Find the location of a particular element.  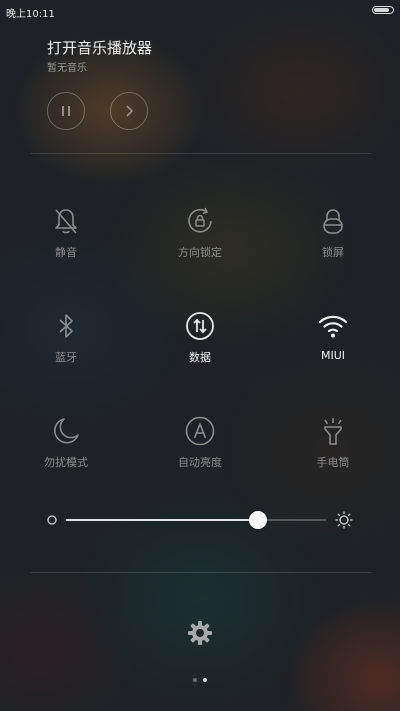

brightness-slider is located at coordinates (200, 520).